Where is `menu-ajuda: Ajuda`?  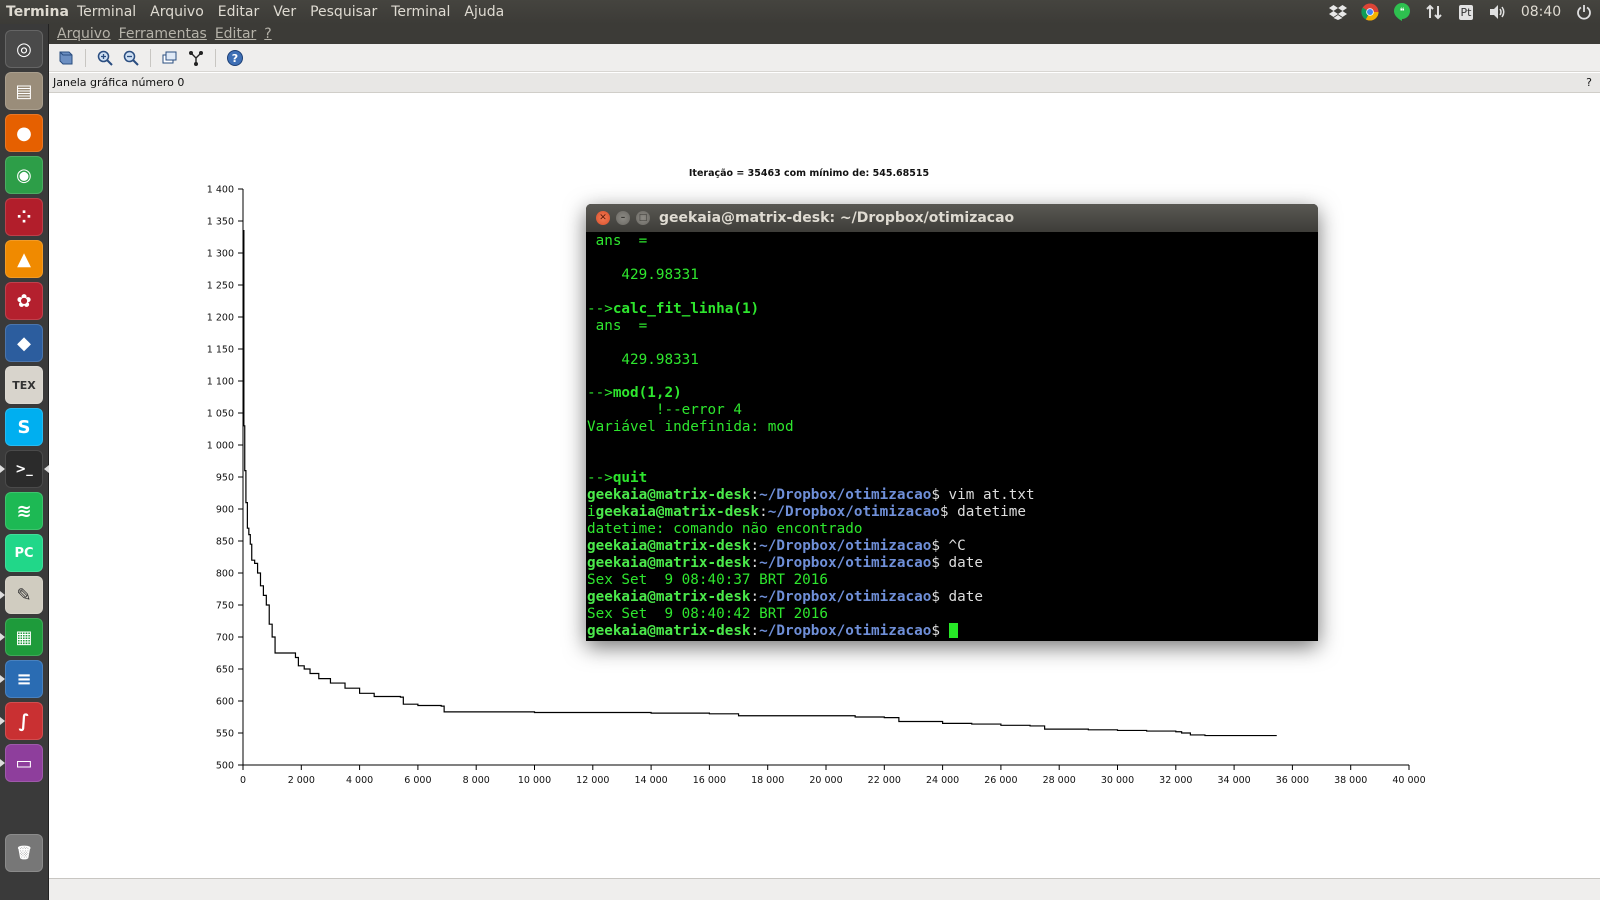
menu-ajuda: Ajuda is located at coordinates (484, 12).